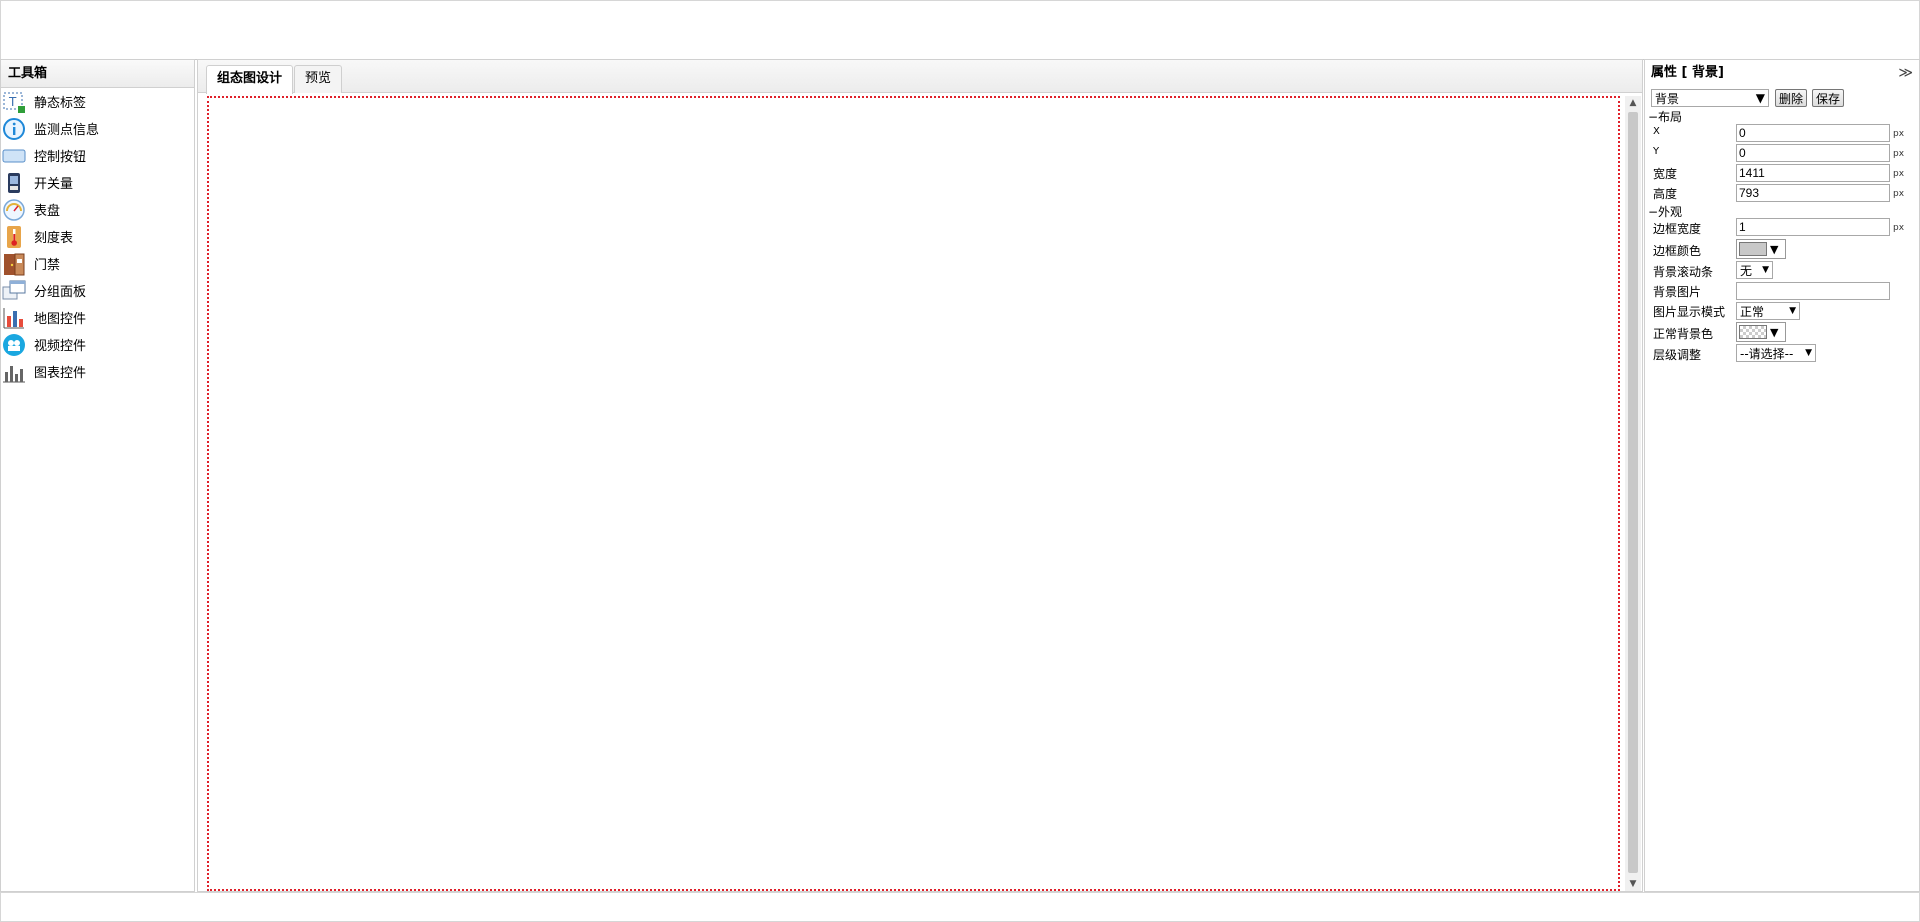  What do you see at coordinates (14, 156) in the screenshot?
I see `control-button-icon` at bounding box center [14, 156].